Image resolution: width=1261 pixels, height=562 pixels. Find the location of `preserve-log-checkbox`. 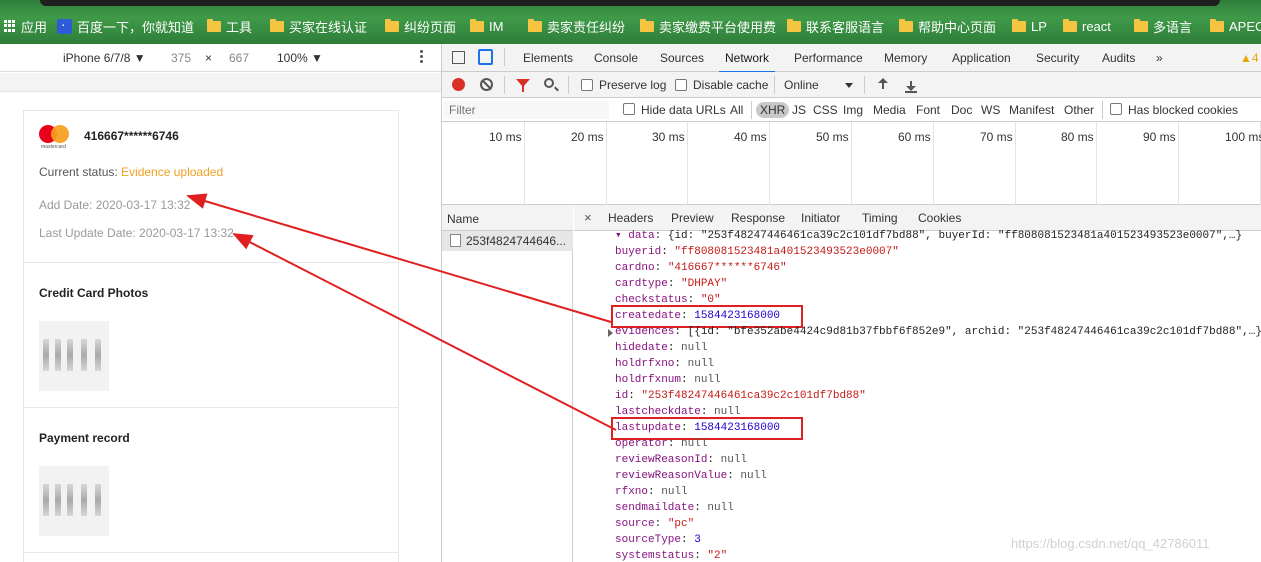

preserve-log-checkbox is located at coordinates (587, 85).